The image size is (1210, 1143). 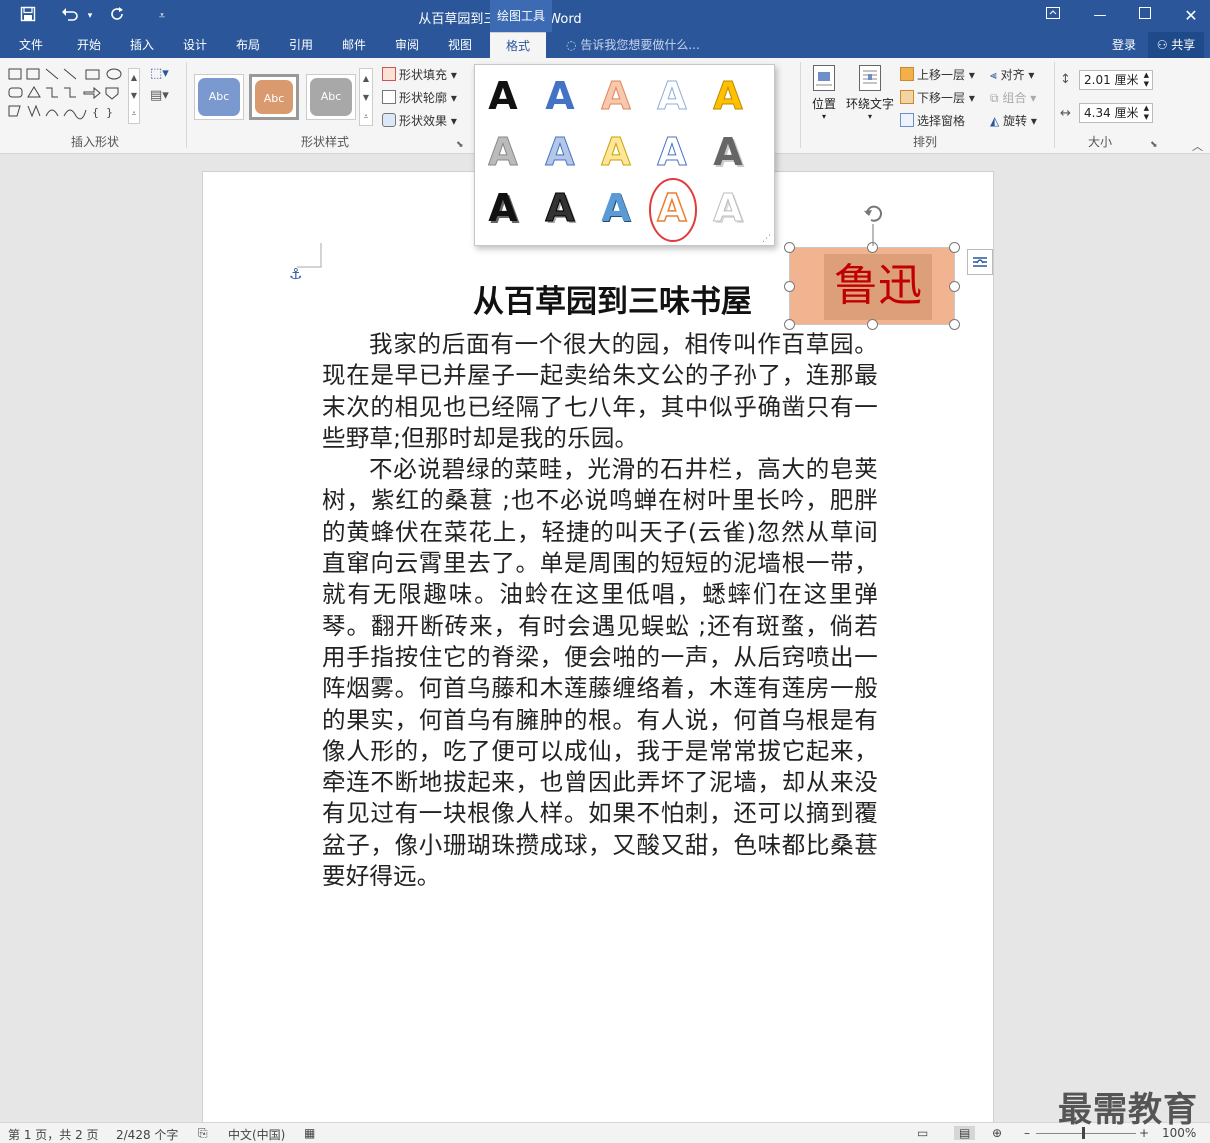 I want to click on print-layout-icon: ▤, so click(x=965, y=1133).